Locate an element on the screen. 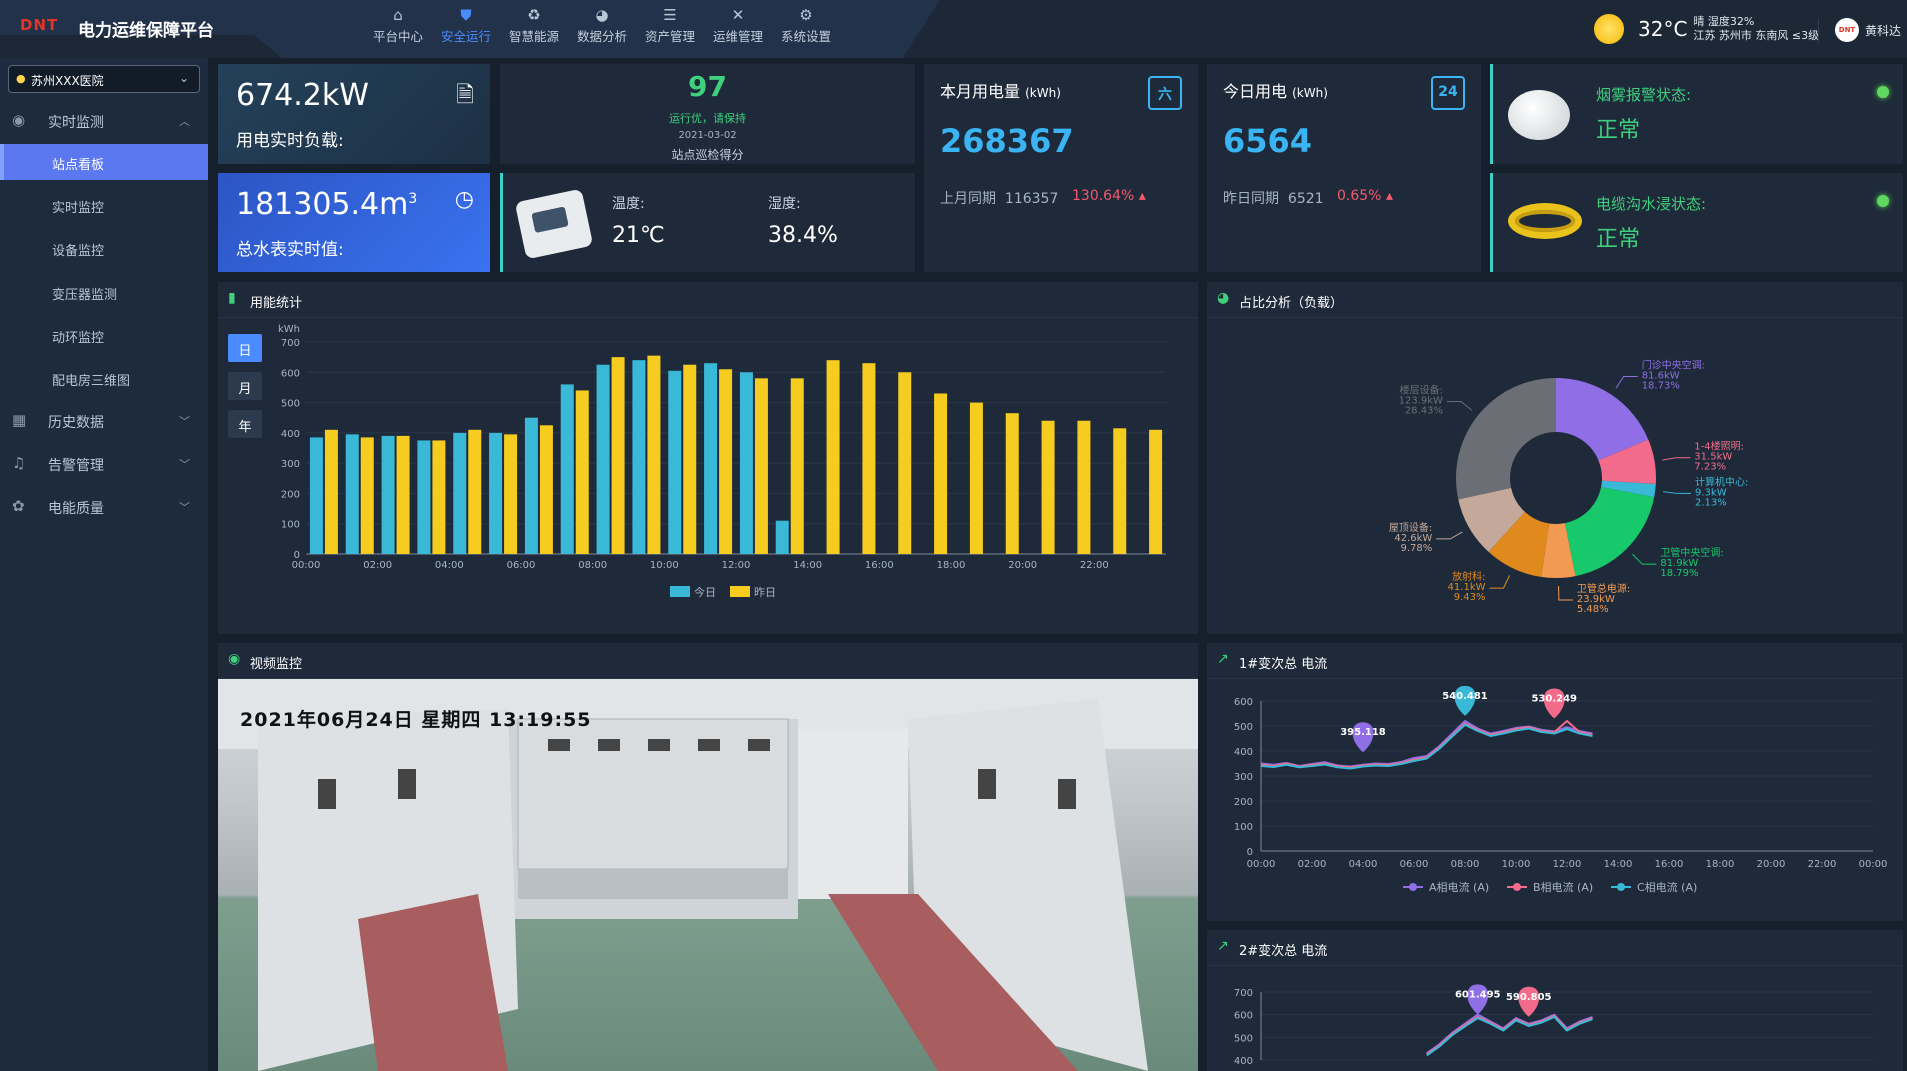 The width and height of the screenshot is (1907, 1071). today-compare: 昨日同期 6521 is located at coordinates (1273, 198).